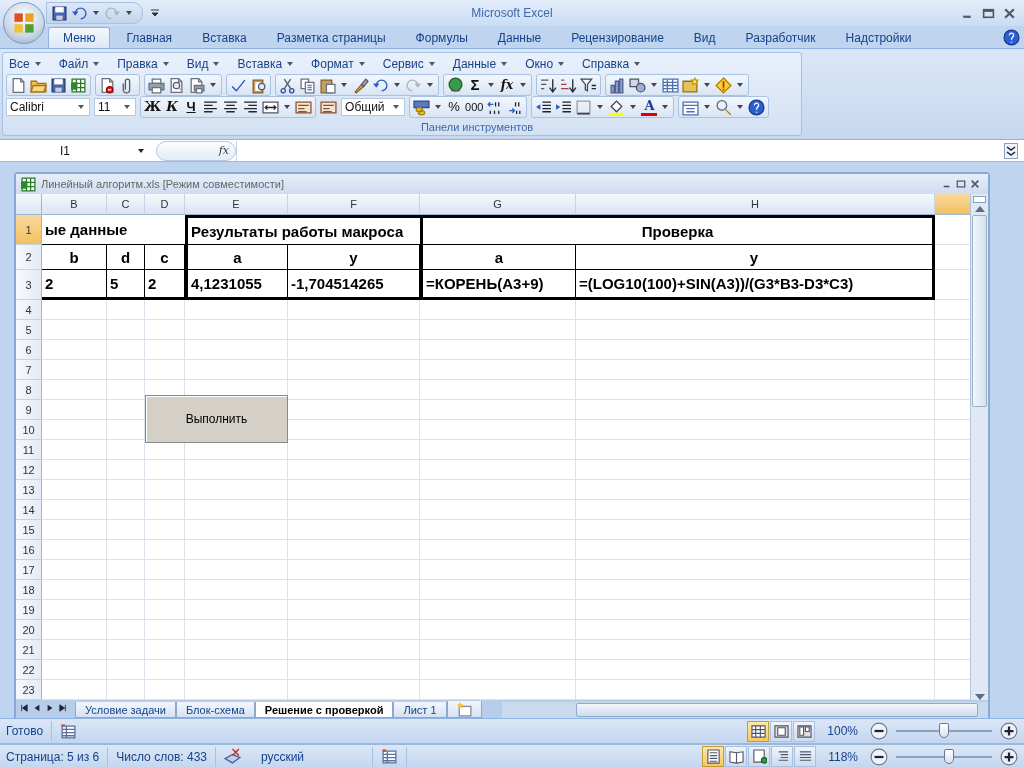 This screenshot has width=1024, height=768. What do you see at coordinates (216, 419) in the screenshot?
I see `run-button: Выполнить` at bounding box center [216, 419].